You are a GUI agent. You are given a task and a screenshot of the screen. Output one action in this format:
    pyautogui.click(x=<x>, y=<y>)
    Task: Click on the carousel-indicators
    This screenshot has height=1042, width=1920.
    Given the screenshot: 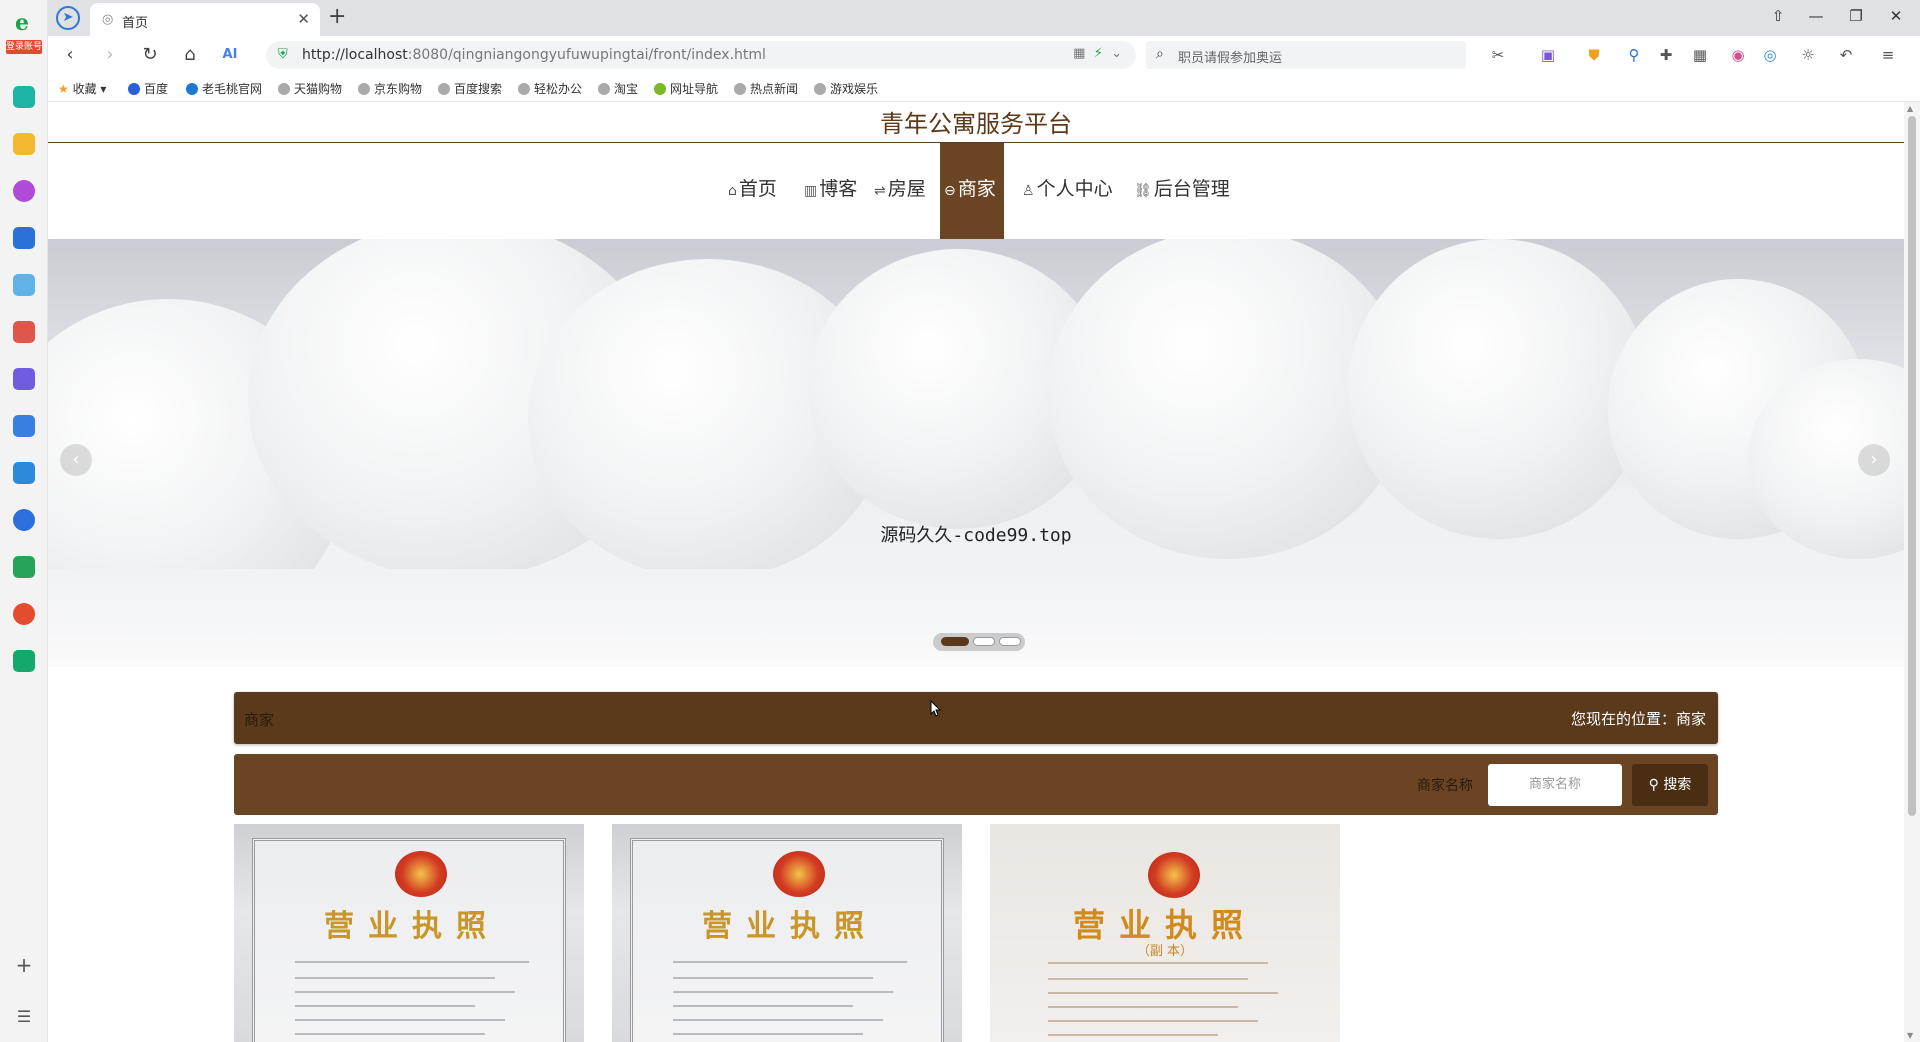 What is the action you would take?
    pyautogui.click(x=979, y=642)
    